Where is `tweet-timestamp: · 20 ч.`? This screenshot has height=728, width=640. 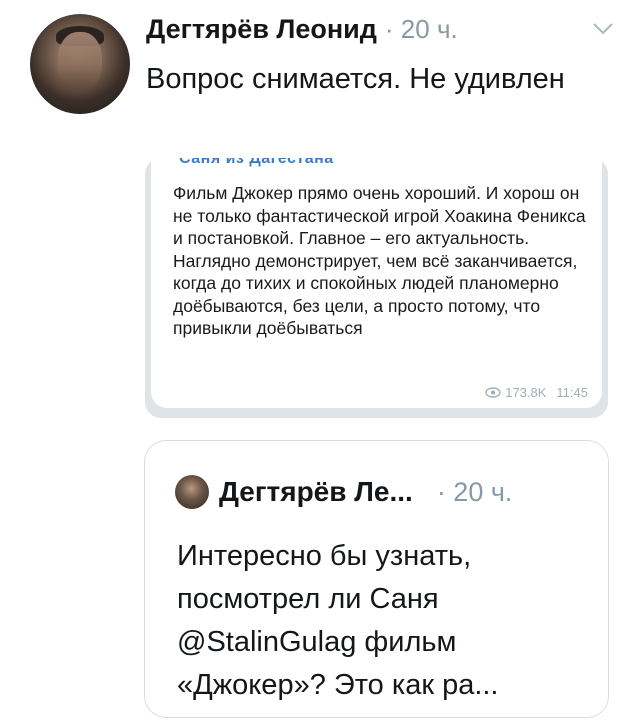
tweet-timestamp: · 20 ч. is located at coordinates (421, 29).